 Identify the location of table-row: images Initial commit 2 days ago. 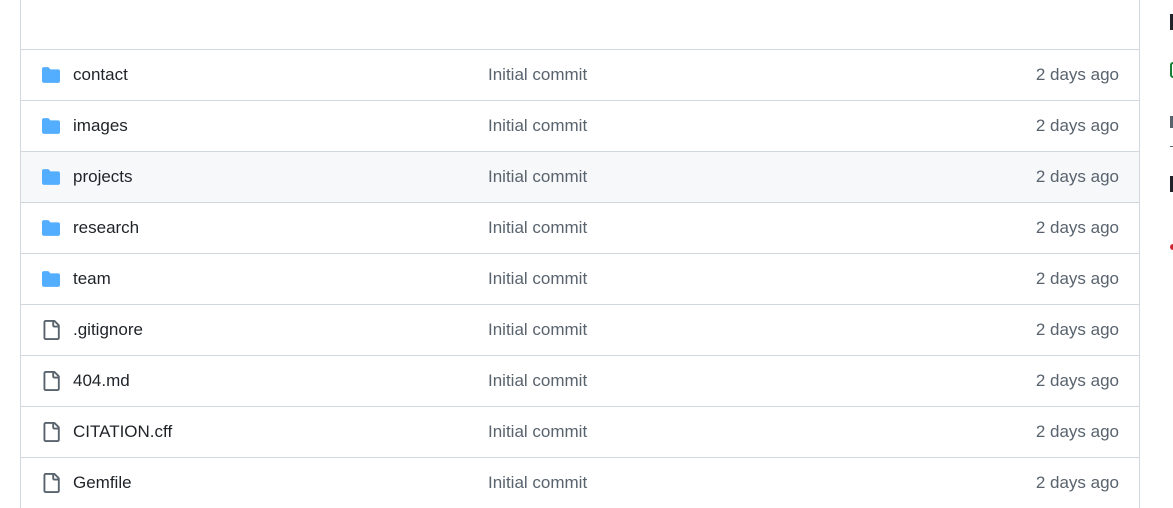
(580, 125).